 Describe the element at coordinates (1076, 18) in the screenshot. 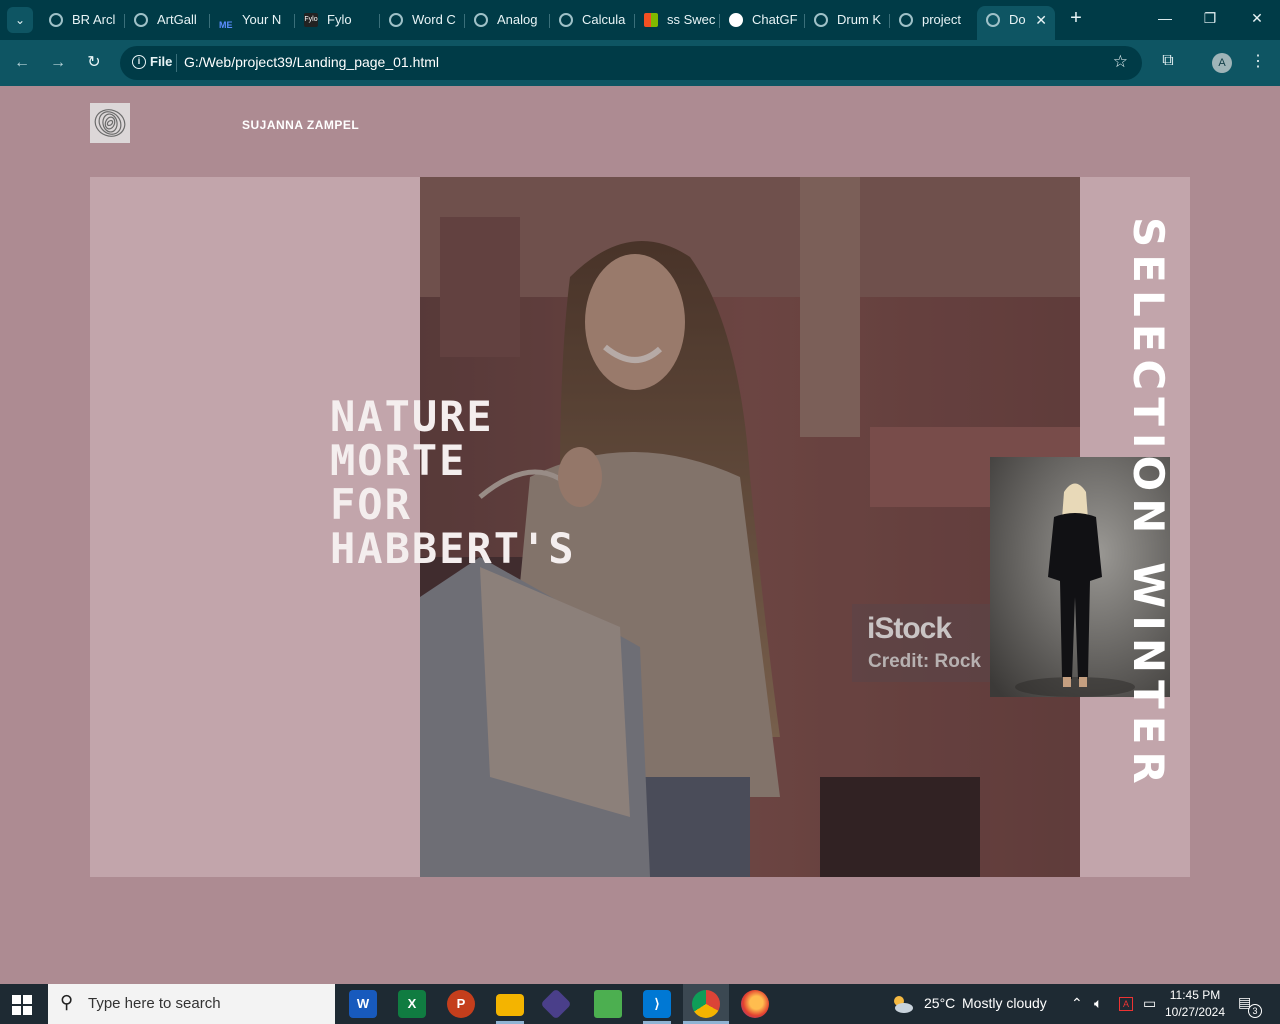

I see `new-tab-button: +` at that location.